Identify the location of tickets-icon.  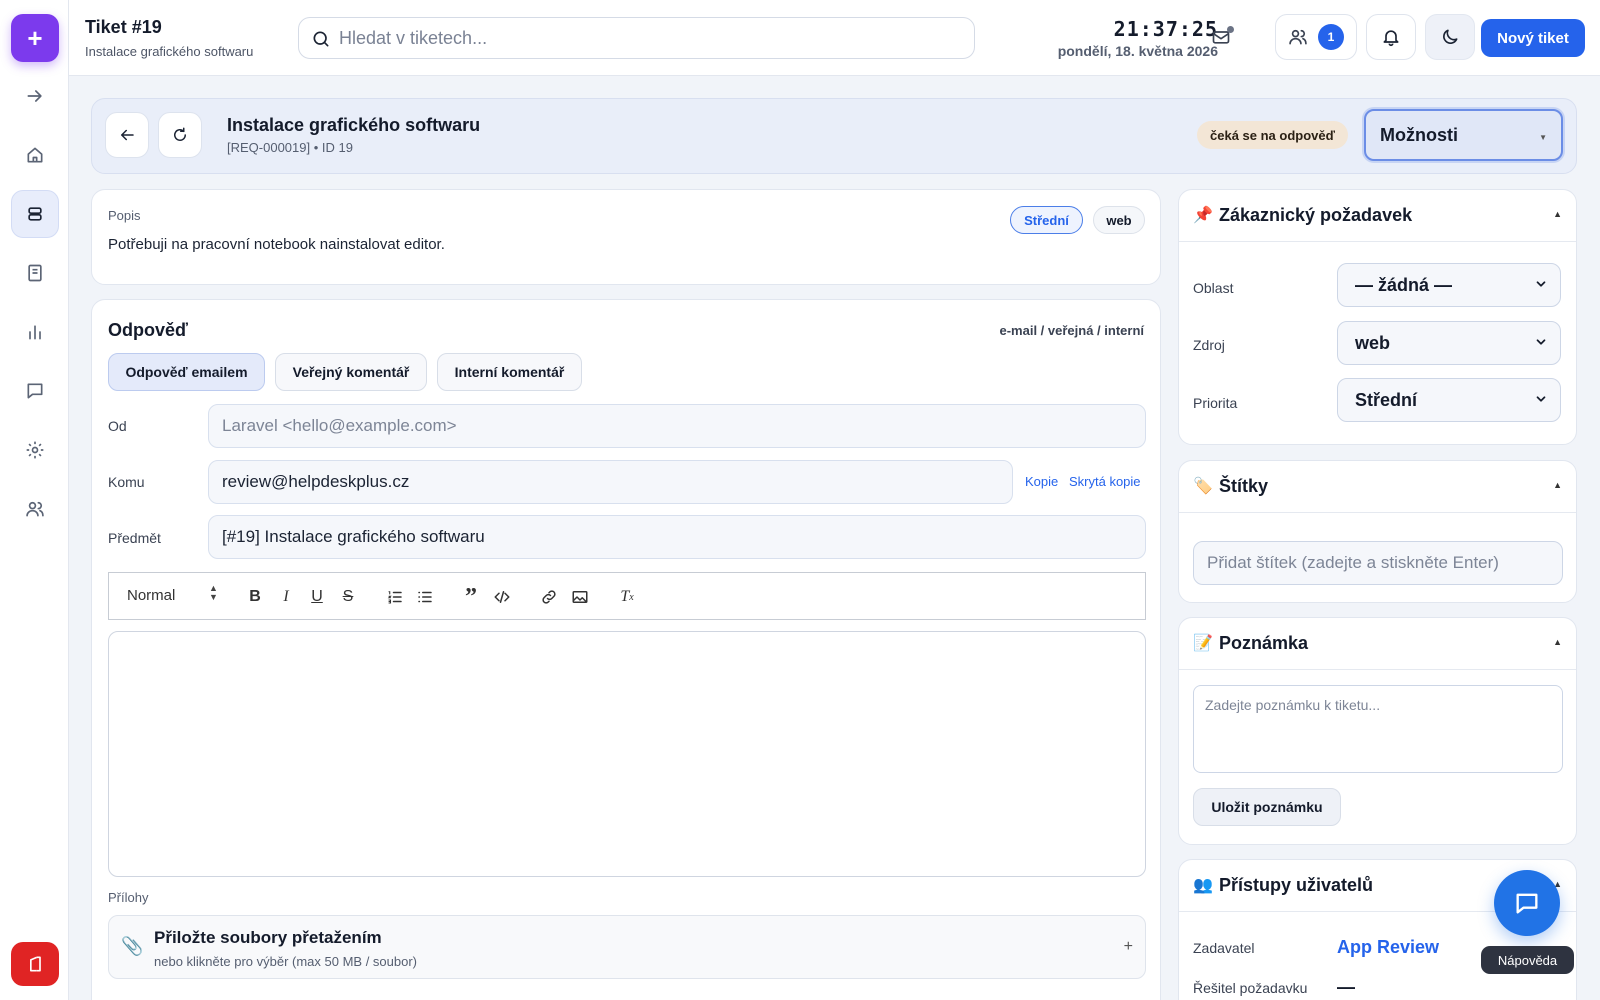
(35, 214).